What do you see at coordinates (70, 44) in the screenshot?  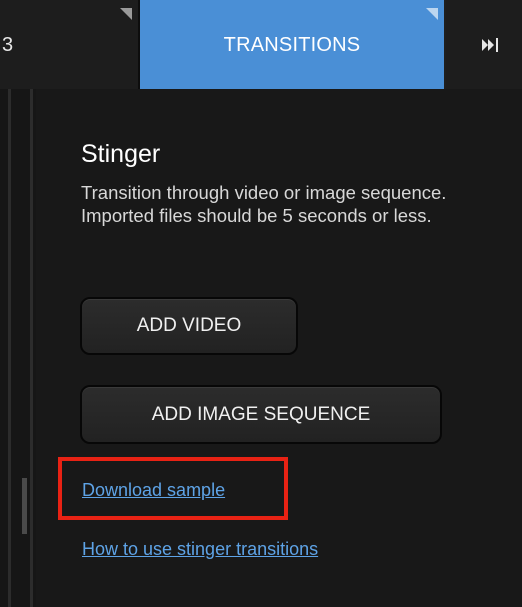 I see `tab-previous: 3` at bounding box center [70, 44].